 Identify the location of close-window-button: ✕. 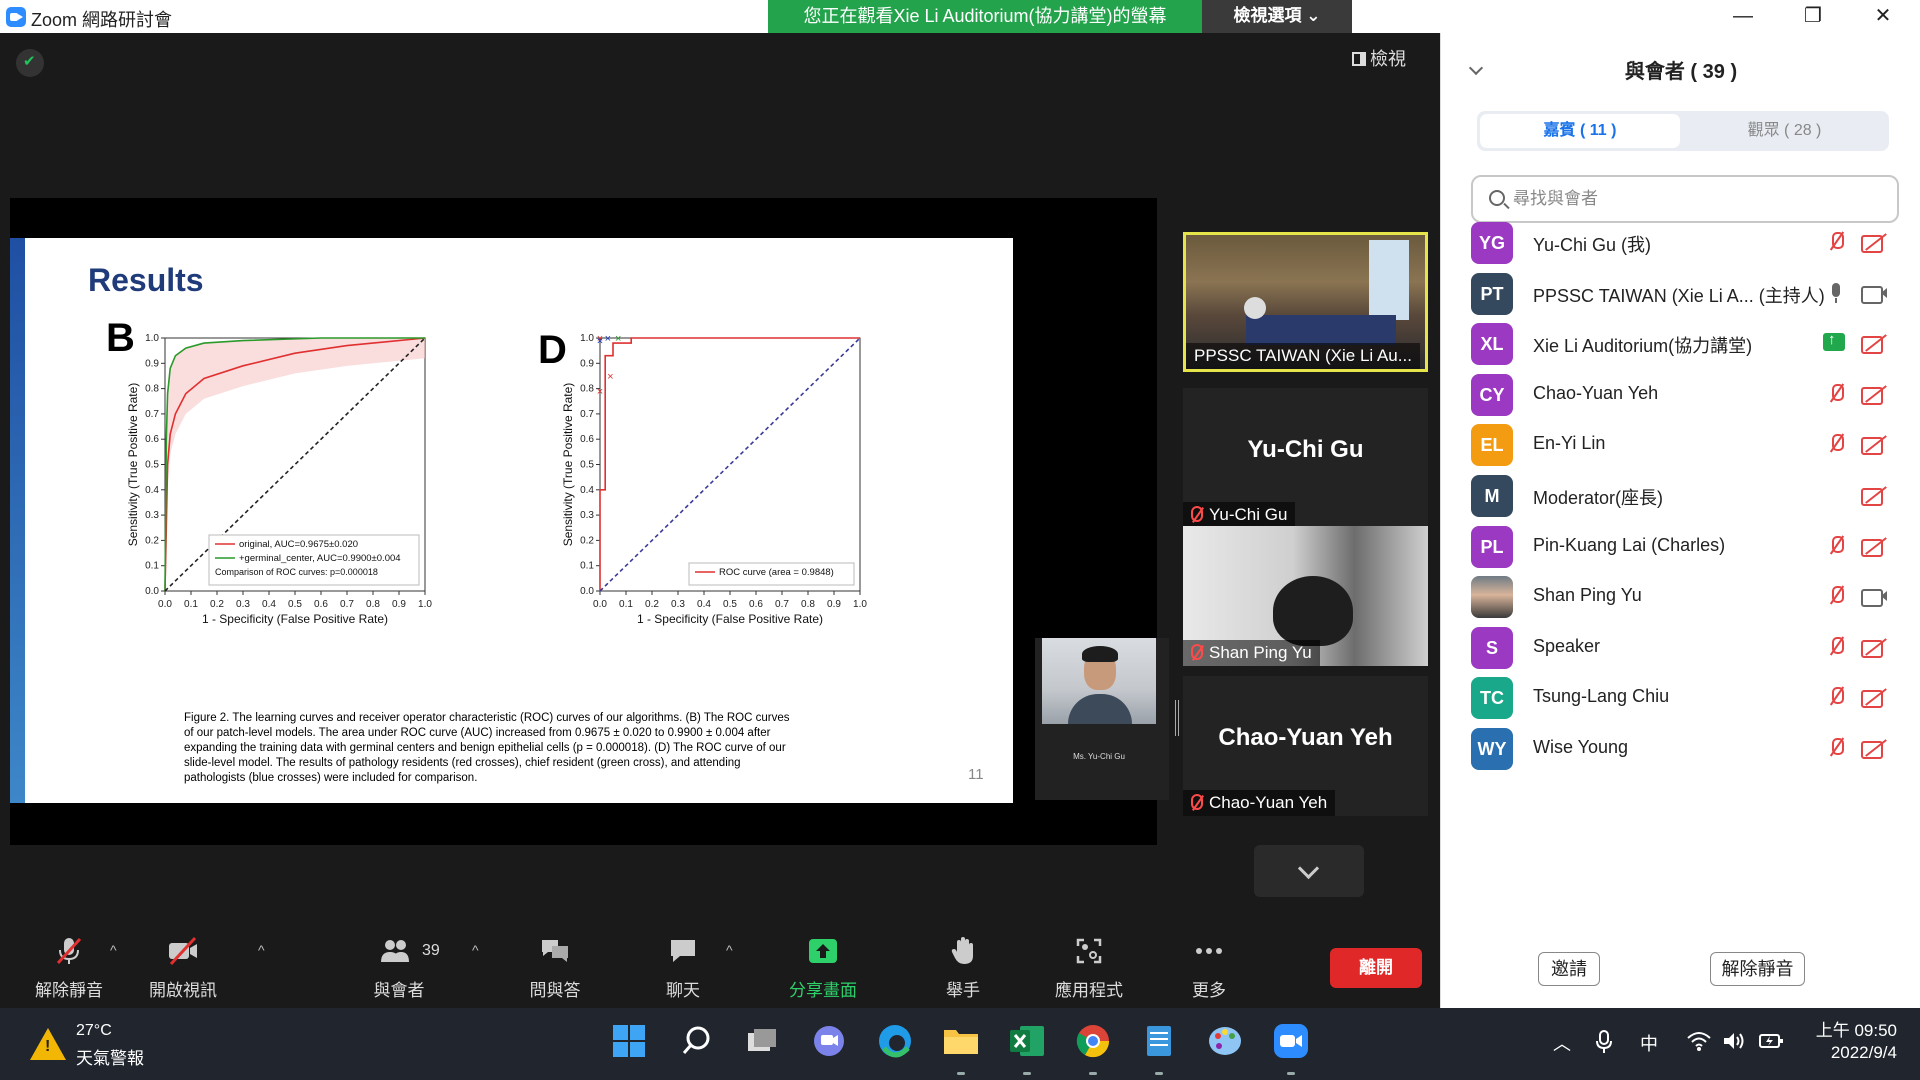
(1883, 16).